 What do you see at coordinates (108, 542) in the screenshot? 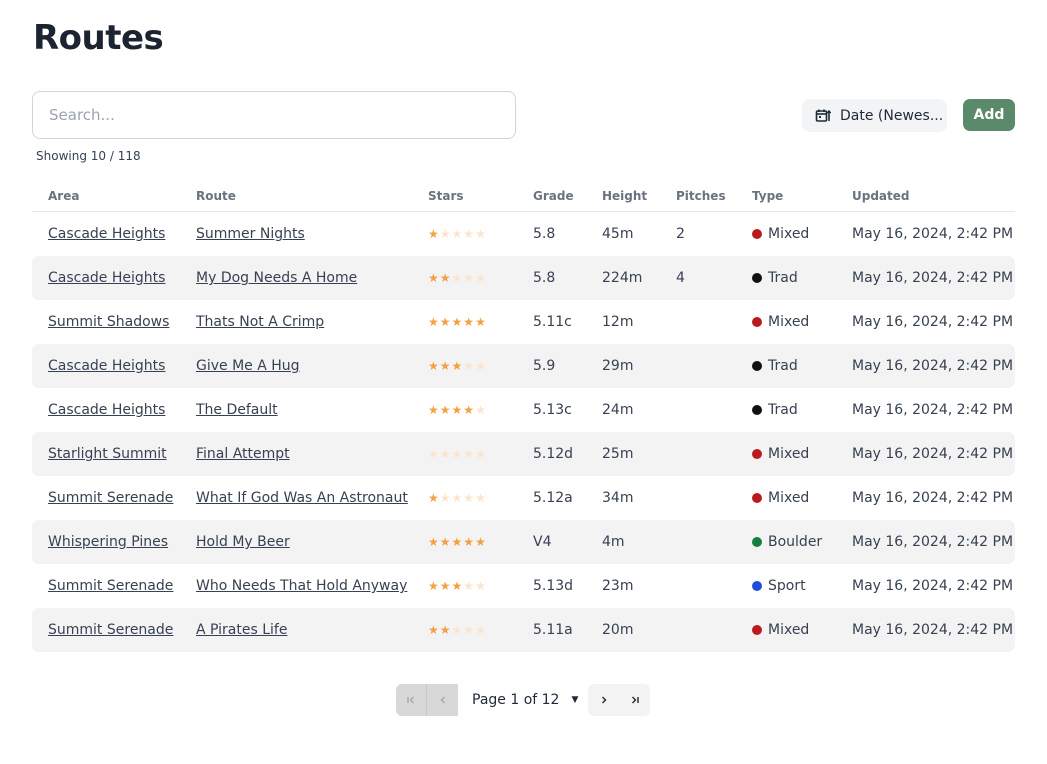
I see `area-link: Whispering Pines` at bounding box center [108, 542].